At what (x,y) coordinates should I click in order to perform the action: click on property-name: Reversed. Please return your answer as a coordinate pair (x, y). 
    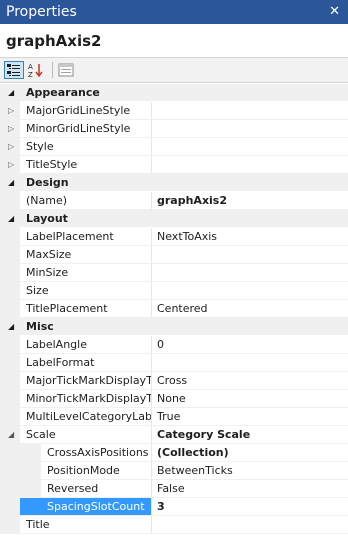
    Looking at the image, I should click on (99, 489).